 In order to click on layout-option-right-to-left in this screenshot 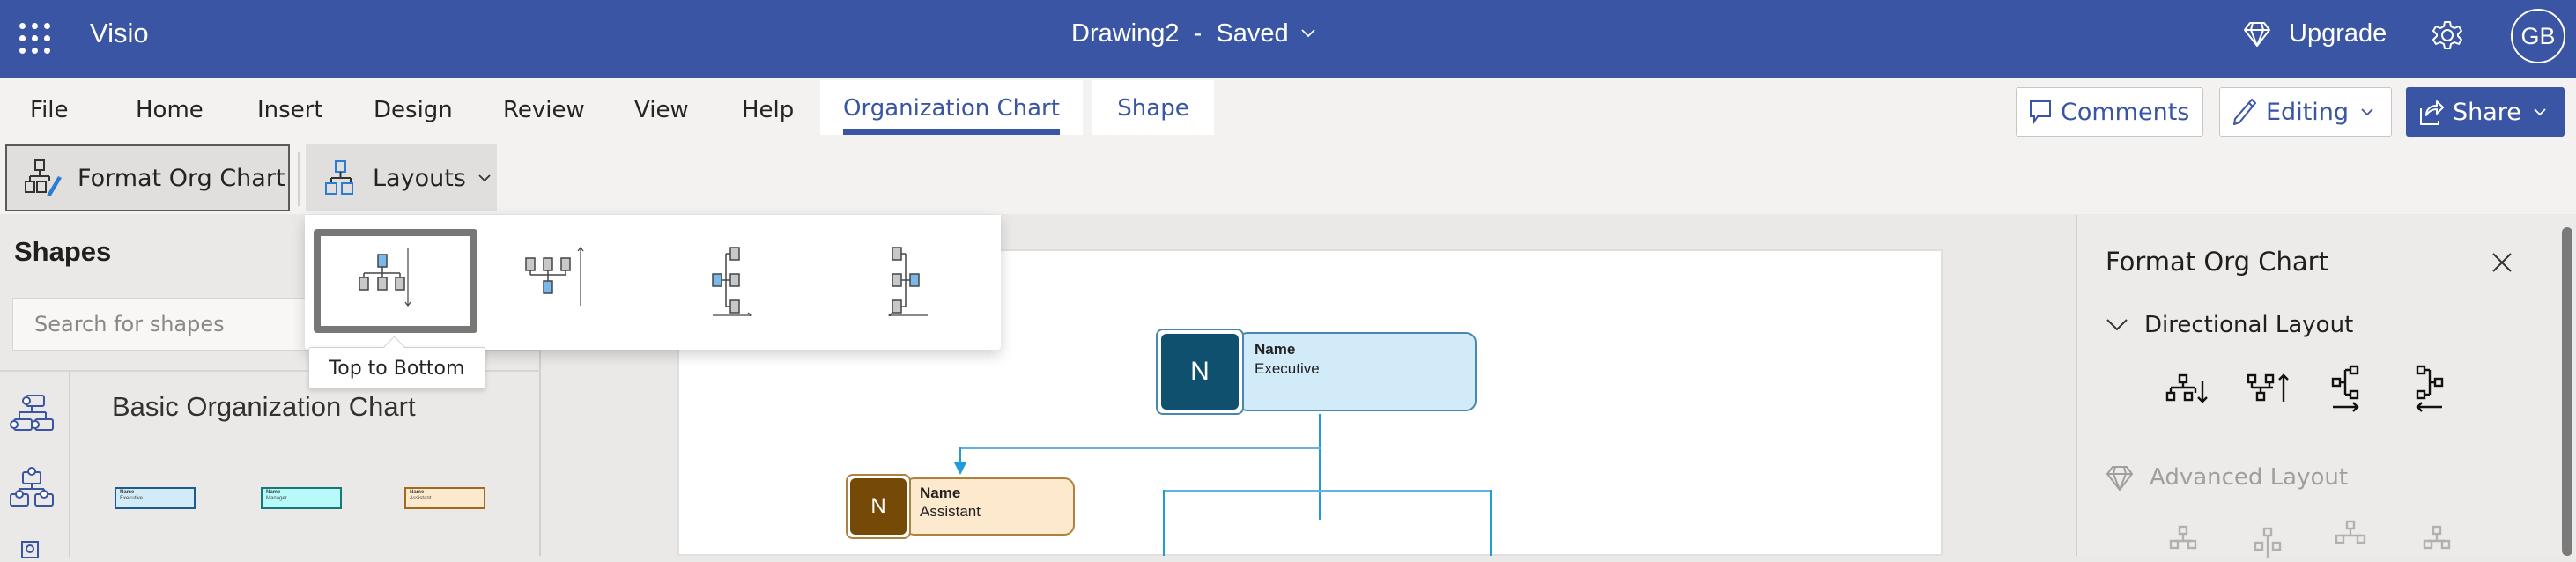, I will do `click(907, 281)`.